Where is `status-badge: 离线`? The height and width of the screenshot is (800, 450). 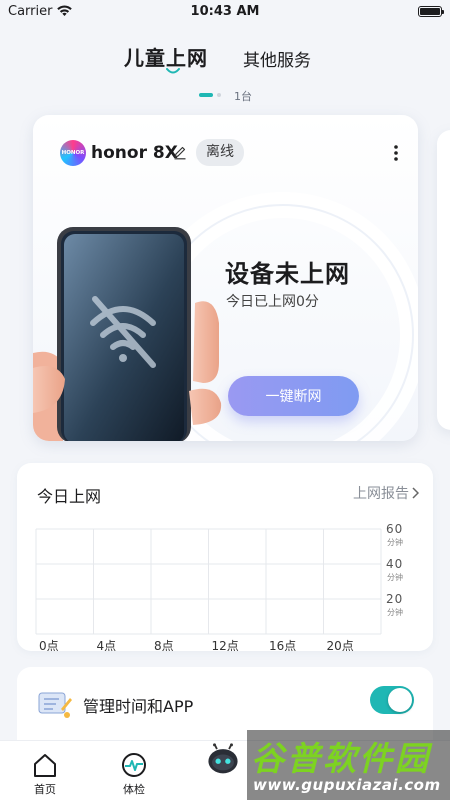 status-badge: 离线 is located at coordinates (220, 152).